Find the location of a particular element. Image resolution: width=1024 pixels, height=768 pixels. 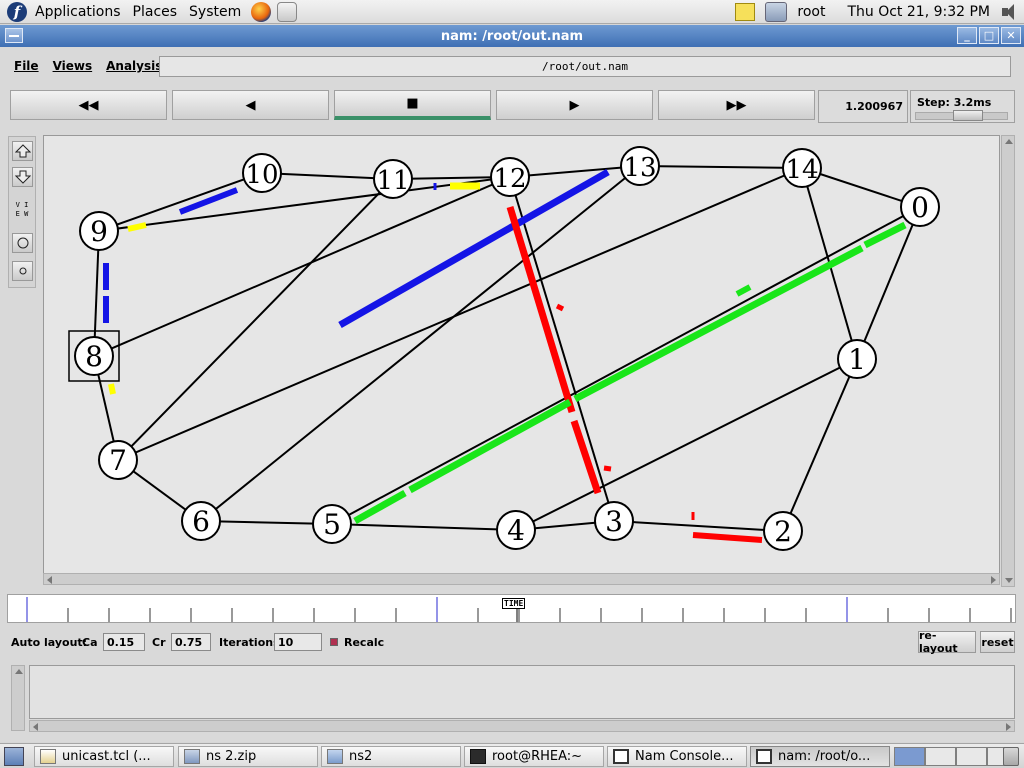

node-13: 13 is located at coordinates (640, 166).